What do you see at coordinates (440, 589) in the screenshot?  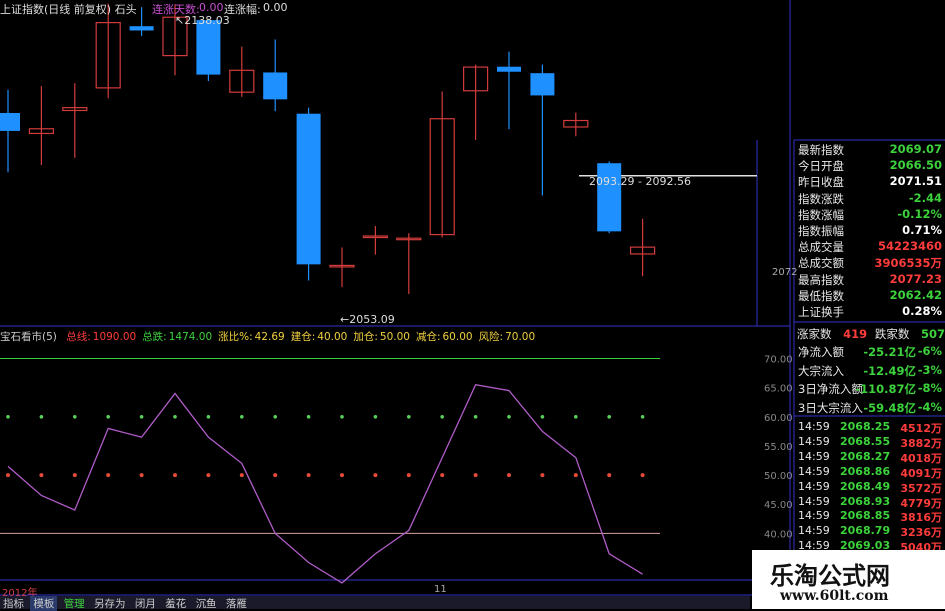 I see `x-label-month: 11` at bounding box center [440, 589].